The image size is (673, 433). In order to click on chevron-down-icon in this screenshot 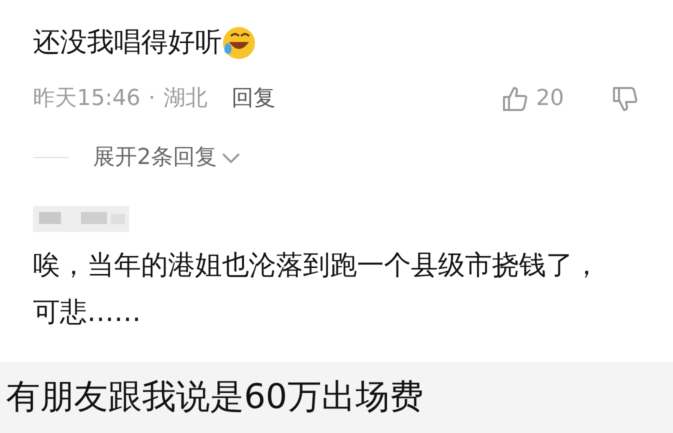, I will do `click(231, 158)`.